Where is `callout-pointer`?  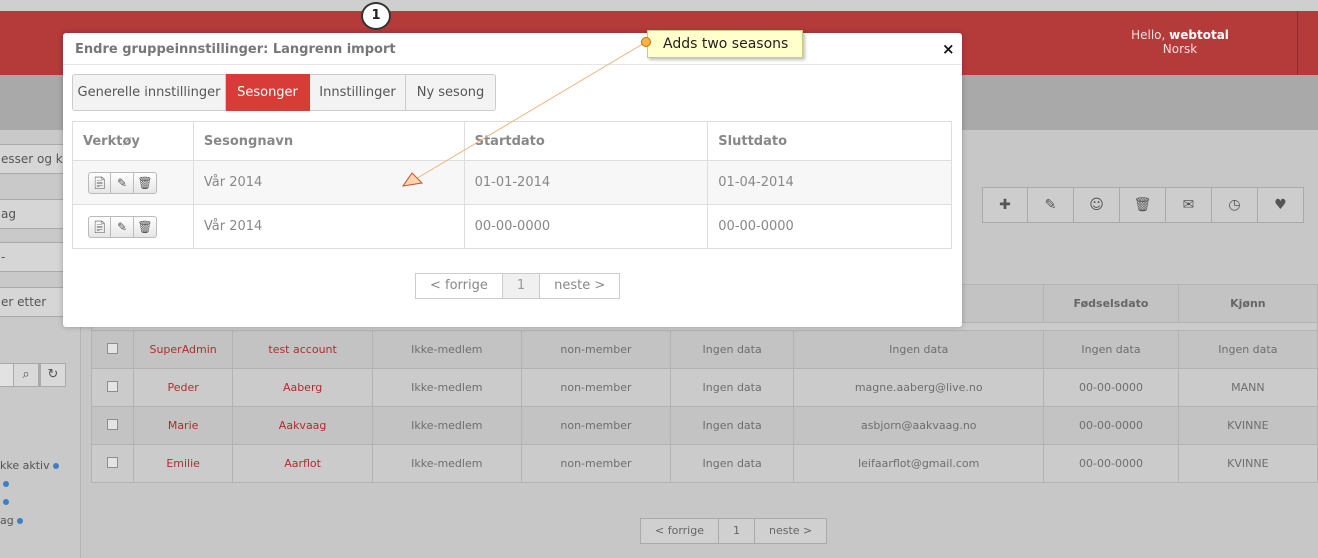 callout-pointer is located at coordinates (524, 114).